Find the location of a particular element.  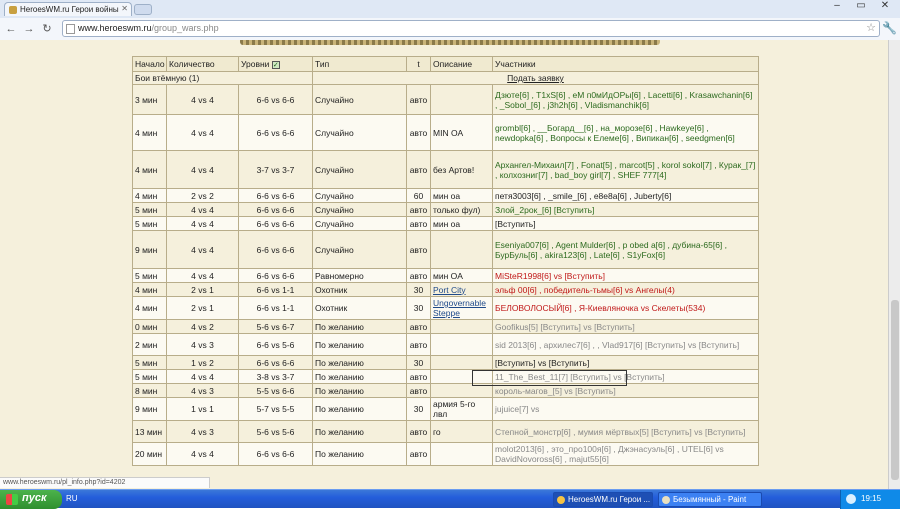

cell-participants: jujuice[7] vs is located at coordinates (625, 409).